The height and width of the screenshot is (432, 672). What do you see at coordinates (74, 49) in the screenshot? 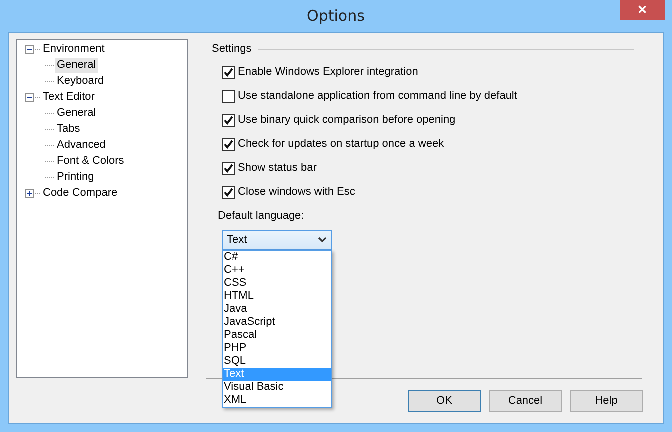
I see `tree-item: Environment` at bounding box center [74, 49].